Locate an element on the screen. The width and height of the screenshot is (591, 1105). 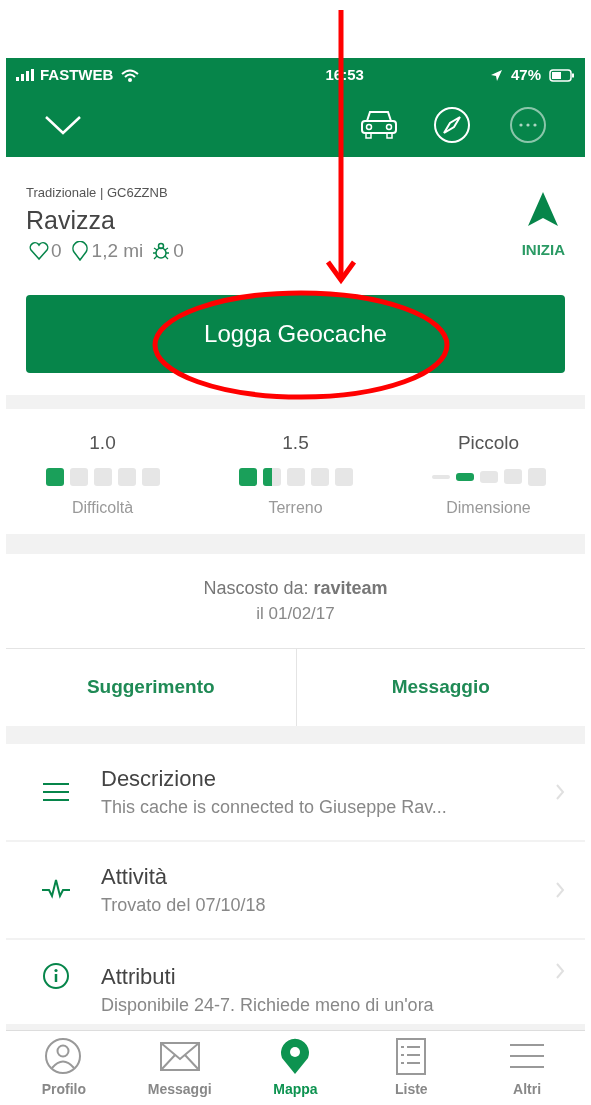
rating-label: Difficoltà is located at coordinates (102, 507).